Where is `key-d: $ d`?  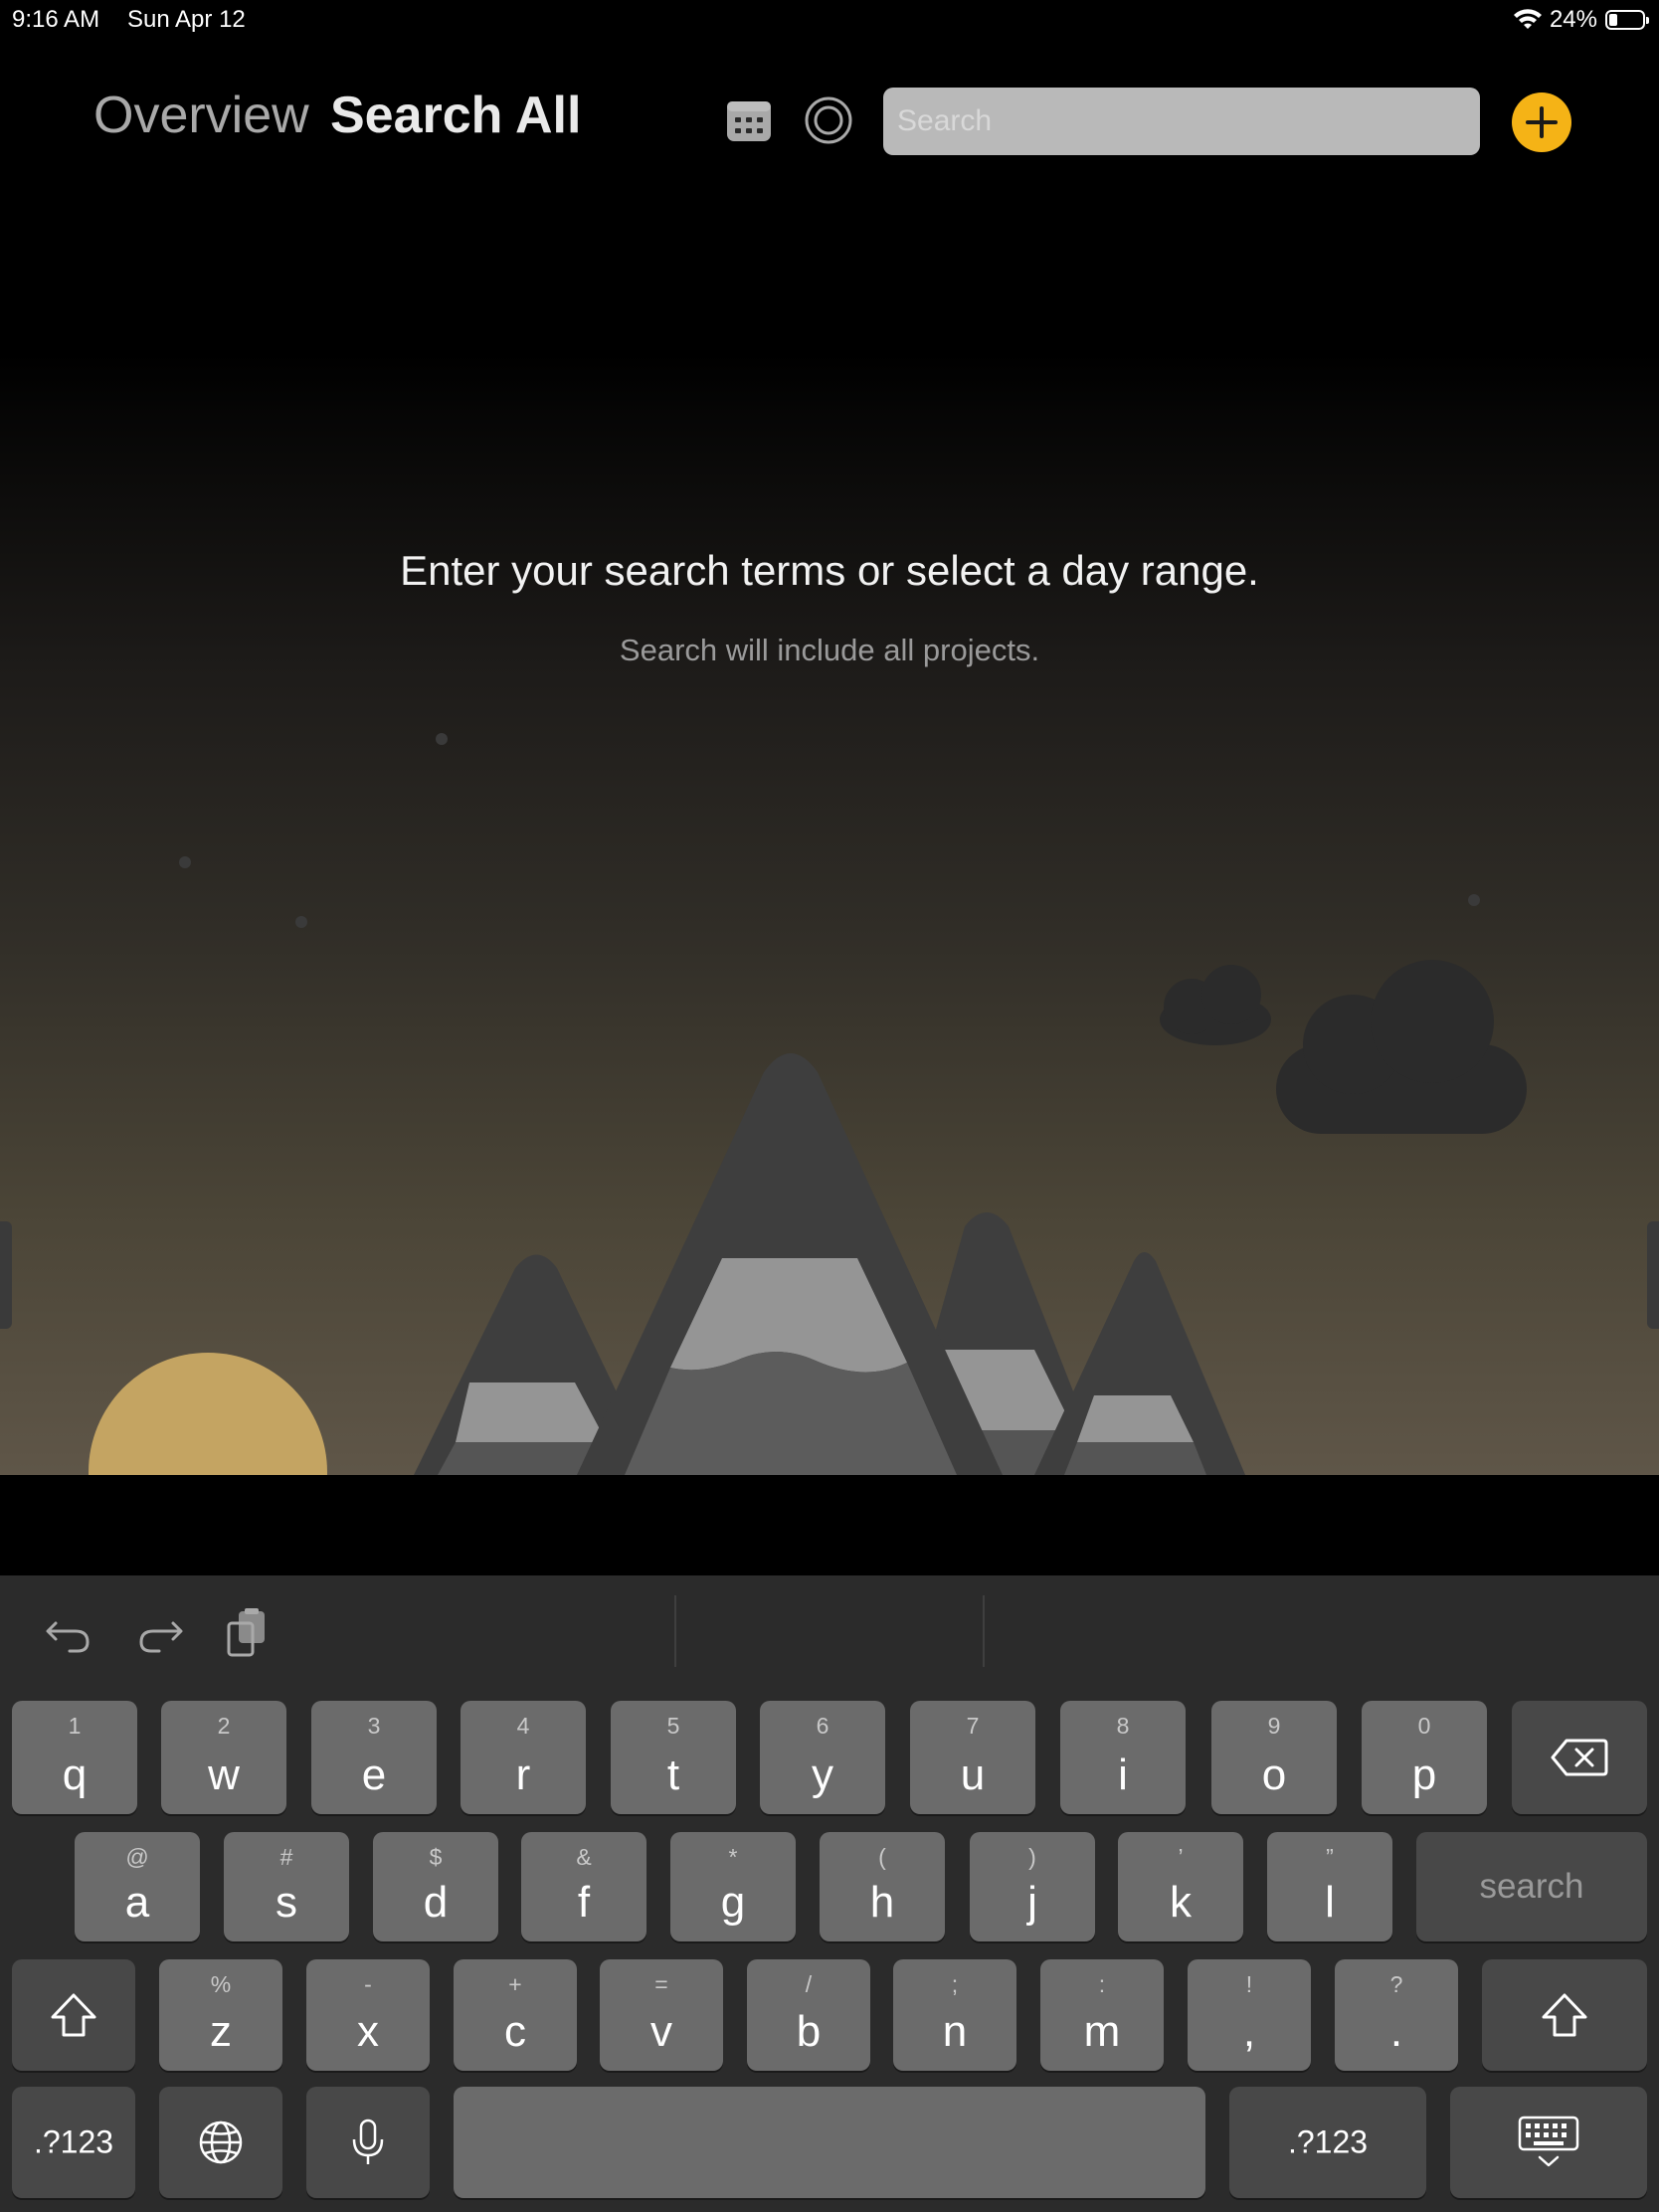 key-d: $ d is located at coordinates (435, 1886).